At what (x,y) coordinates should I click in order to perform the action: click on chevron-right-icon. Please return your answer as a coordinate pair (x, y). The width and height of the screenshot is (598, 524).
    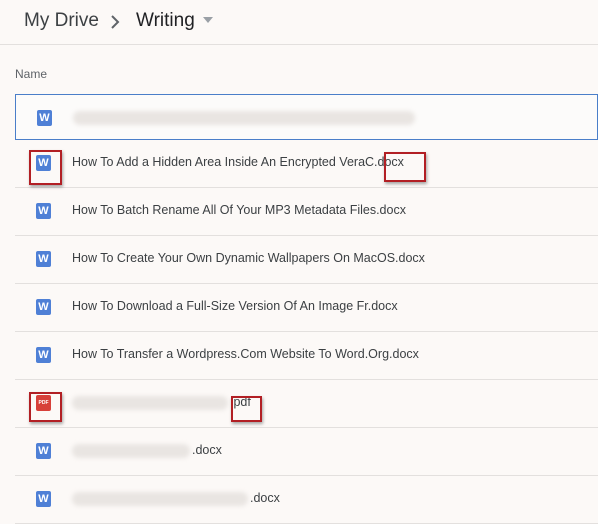
    Looking at the image, I should click on (115, 22).